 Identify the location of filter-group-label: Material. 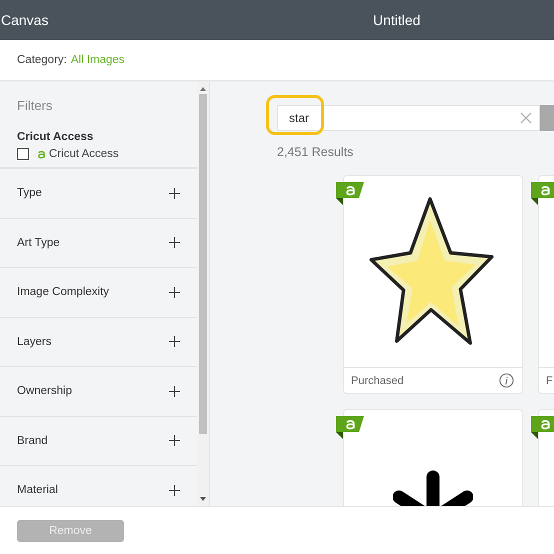
(37, 490).